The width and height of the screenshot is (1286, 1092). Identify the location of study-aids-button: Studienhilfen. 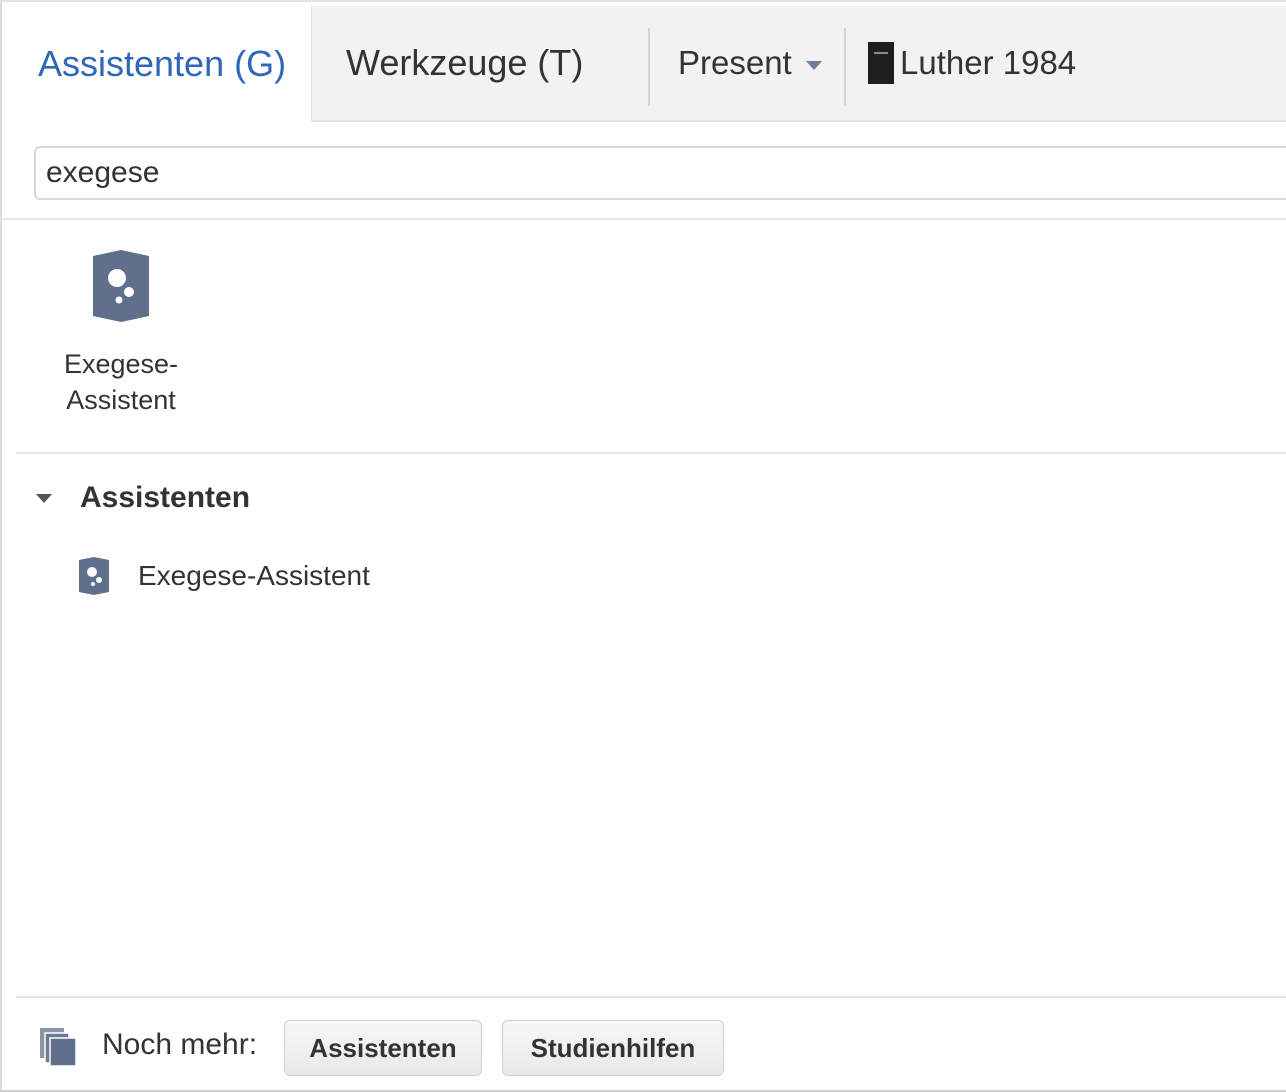
(613, 1048).